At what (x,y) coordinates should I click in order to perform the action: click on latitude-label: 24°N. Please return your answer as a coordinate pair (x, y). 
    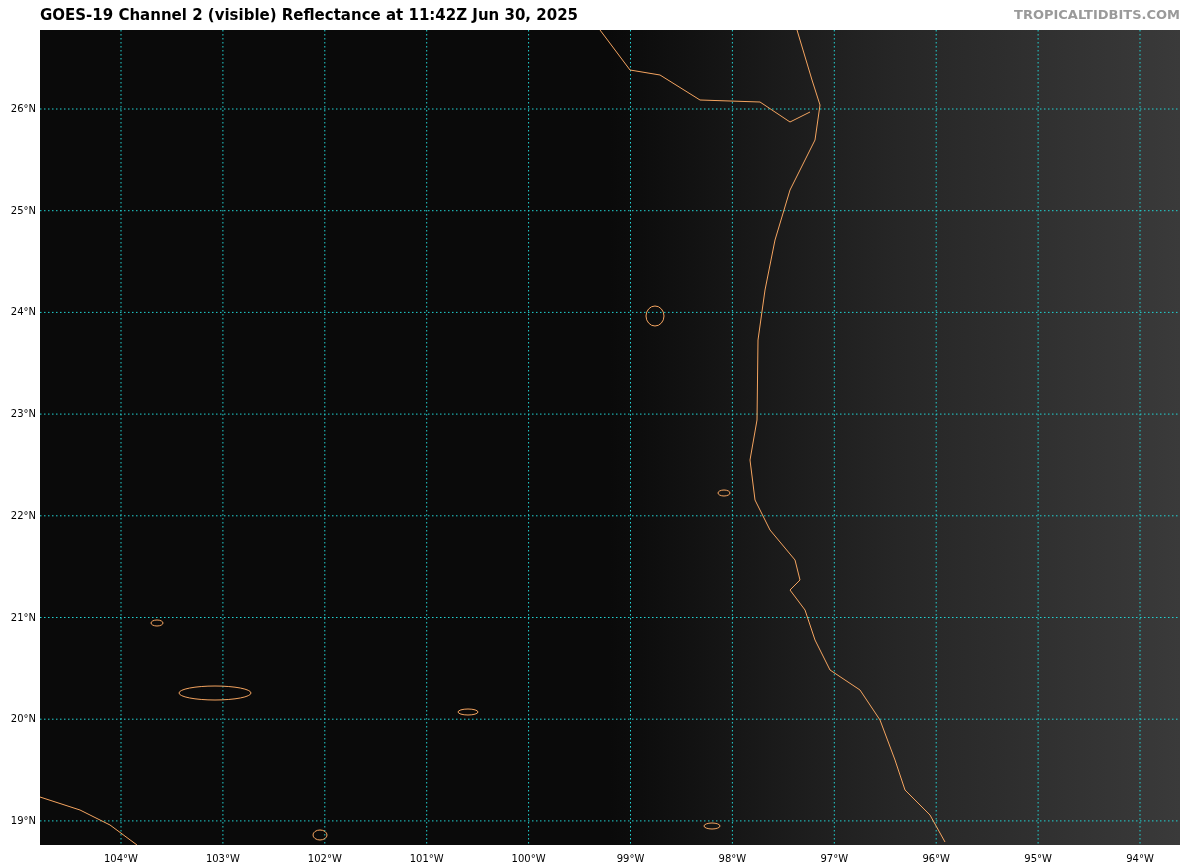
    Looking at the image, I should click on (23, 312).